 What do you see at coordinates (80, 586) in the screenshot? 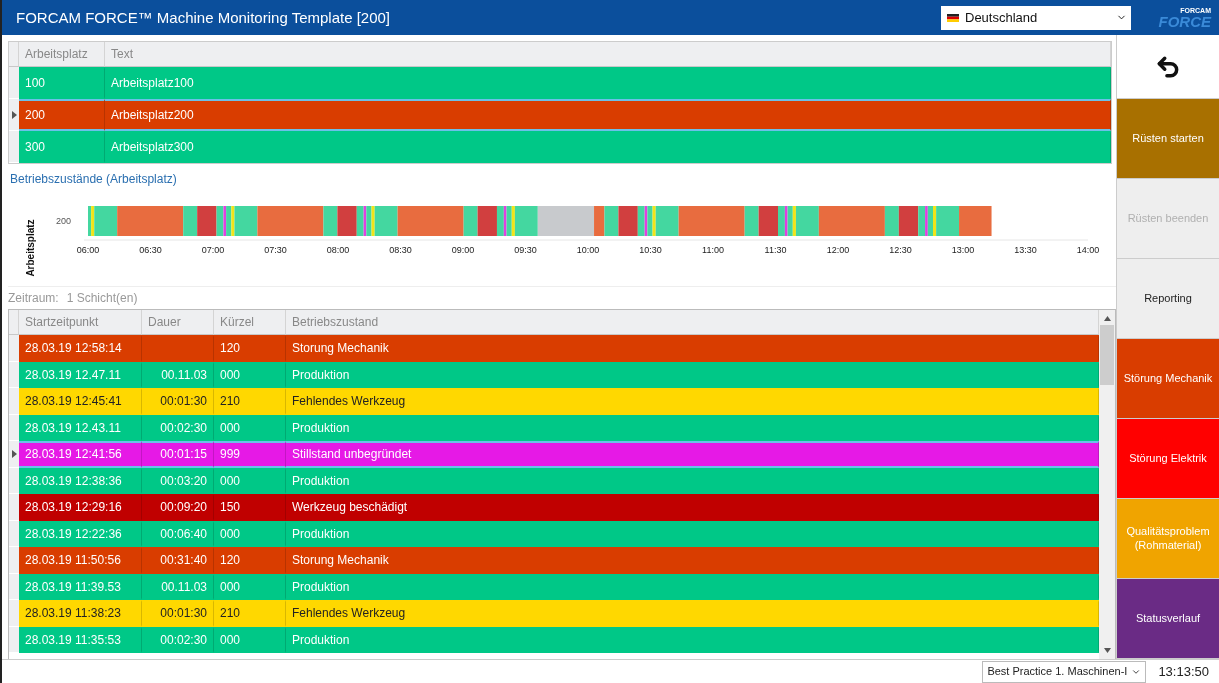
I see `table-cell: 28.03.19 11:39.53` at bounding box center [80, 586].